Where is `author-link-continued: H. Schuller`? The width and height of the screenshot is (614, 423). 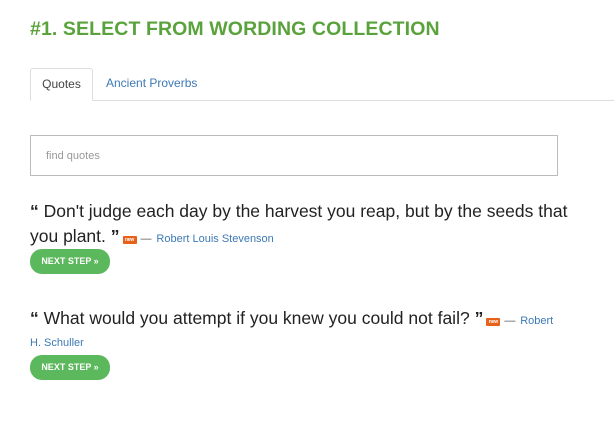
author-link-continued: H. Schuller is located at coordinates (57, 343).